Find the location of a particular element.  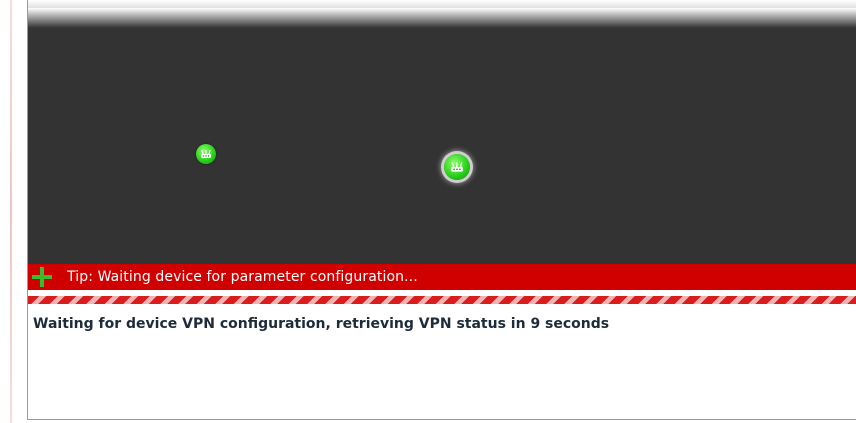

plus-icon is located at coordinates (42, 277).